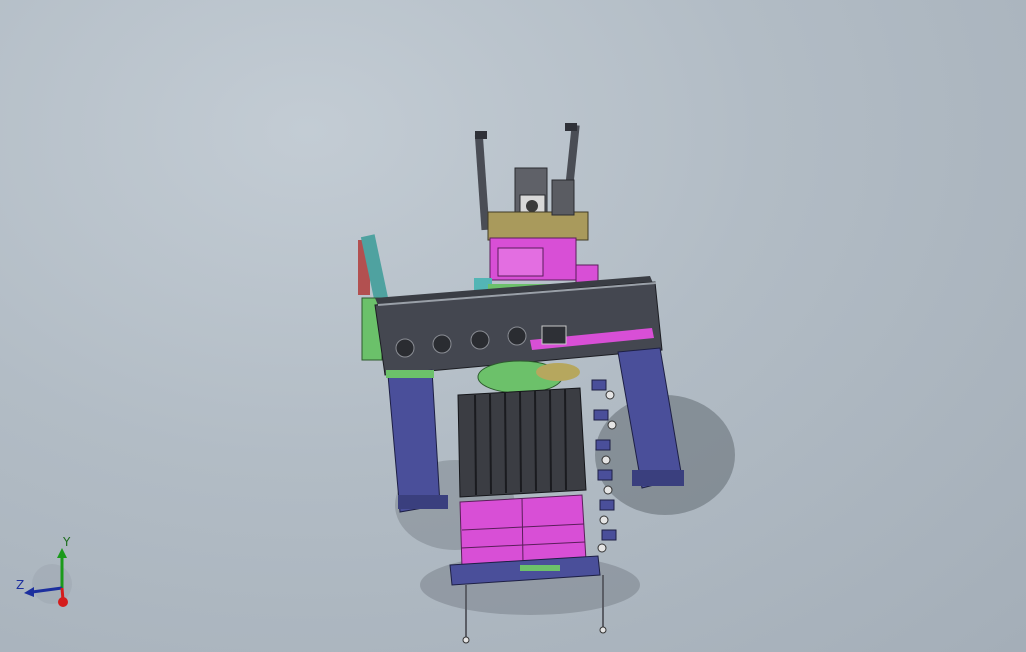 This screenshot has width=1026, height=652. What do you see at coordinates (538, 226) in the screenshot?
I see `top-bracket` at bounding box center [538, 226].